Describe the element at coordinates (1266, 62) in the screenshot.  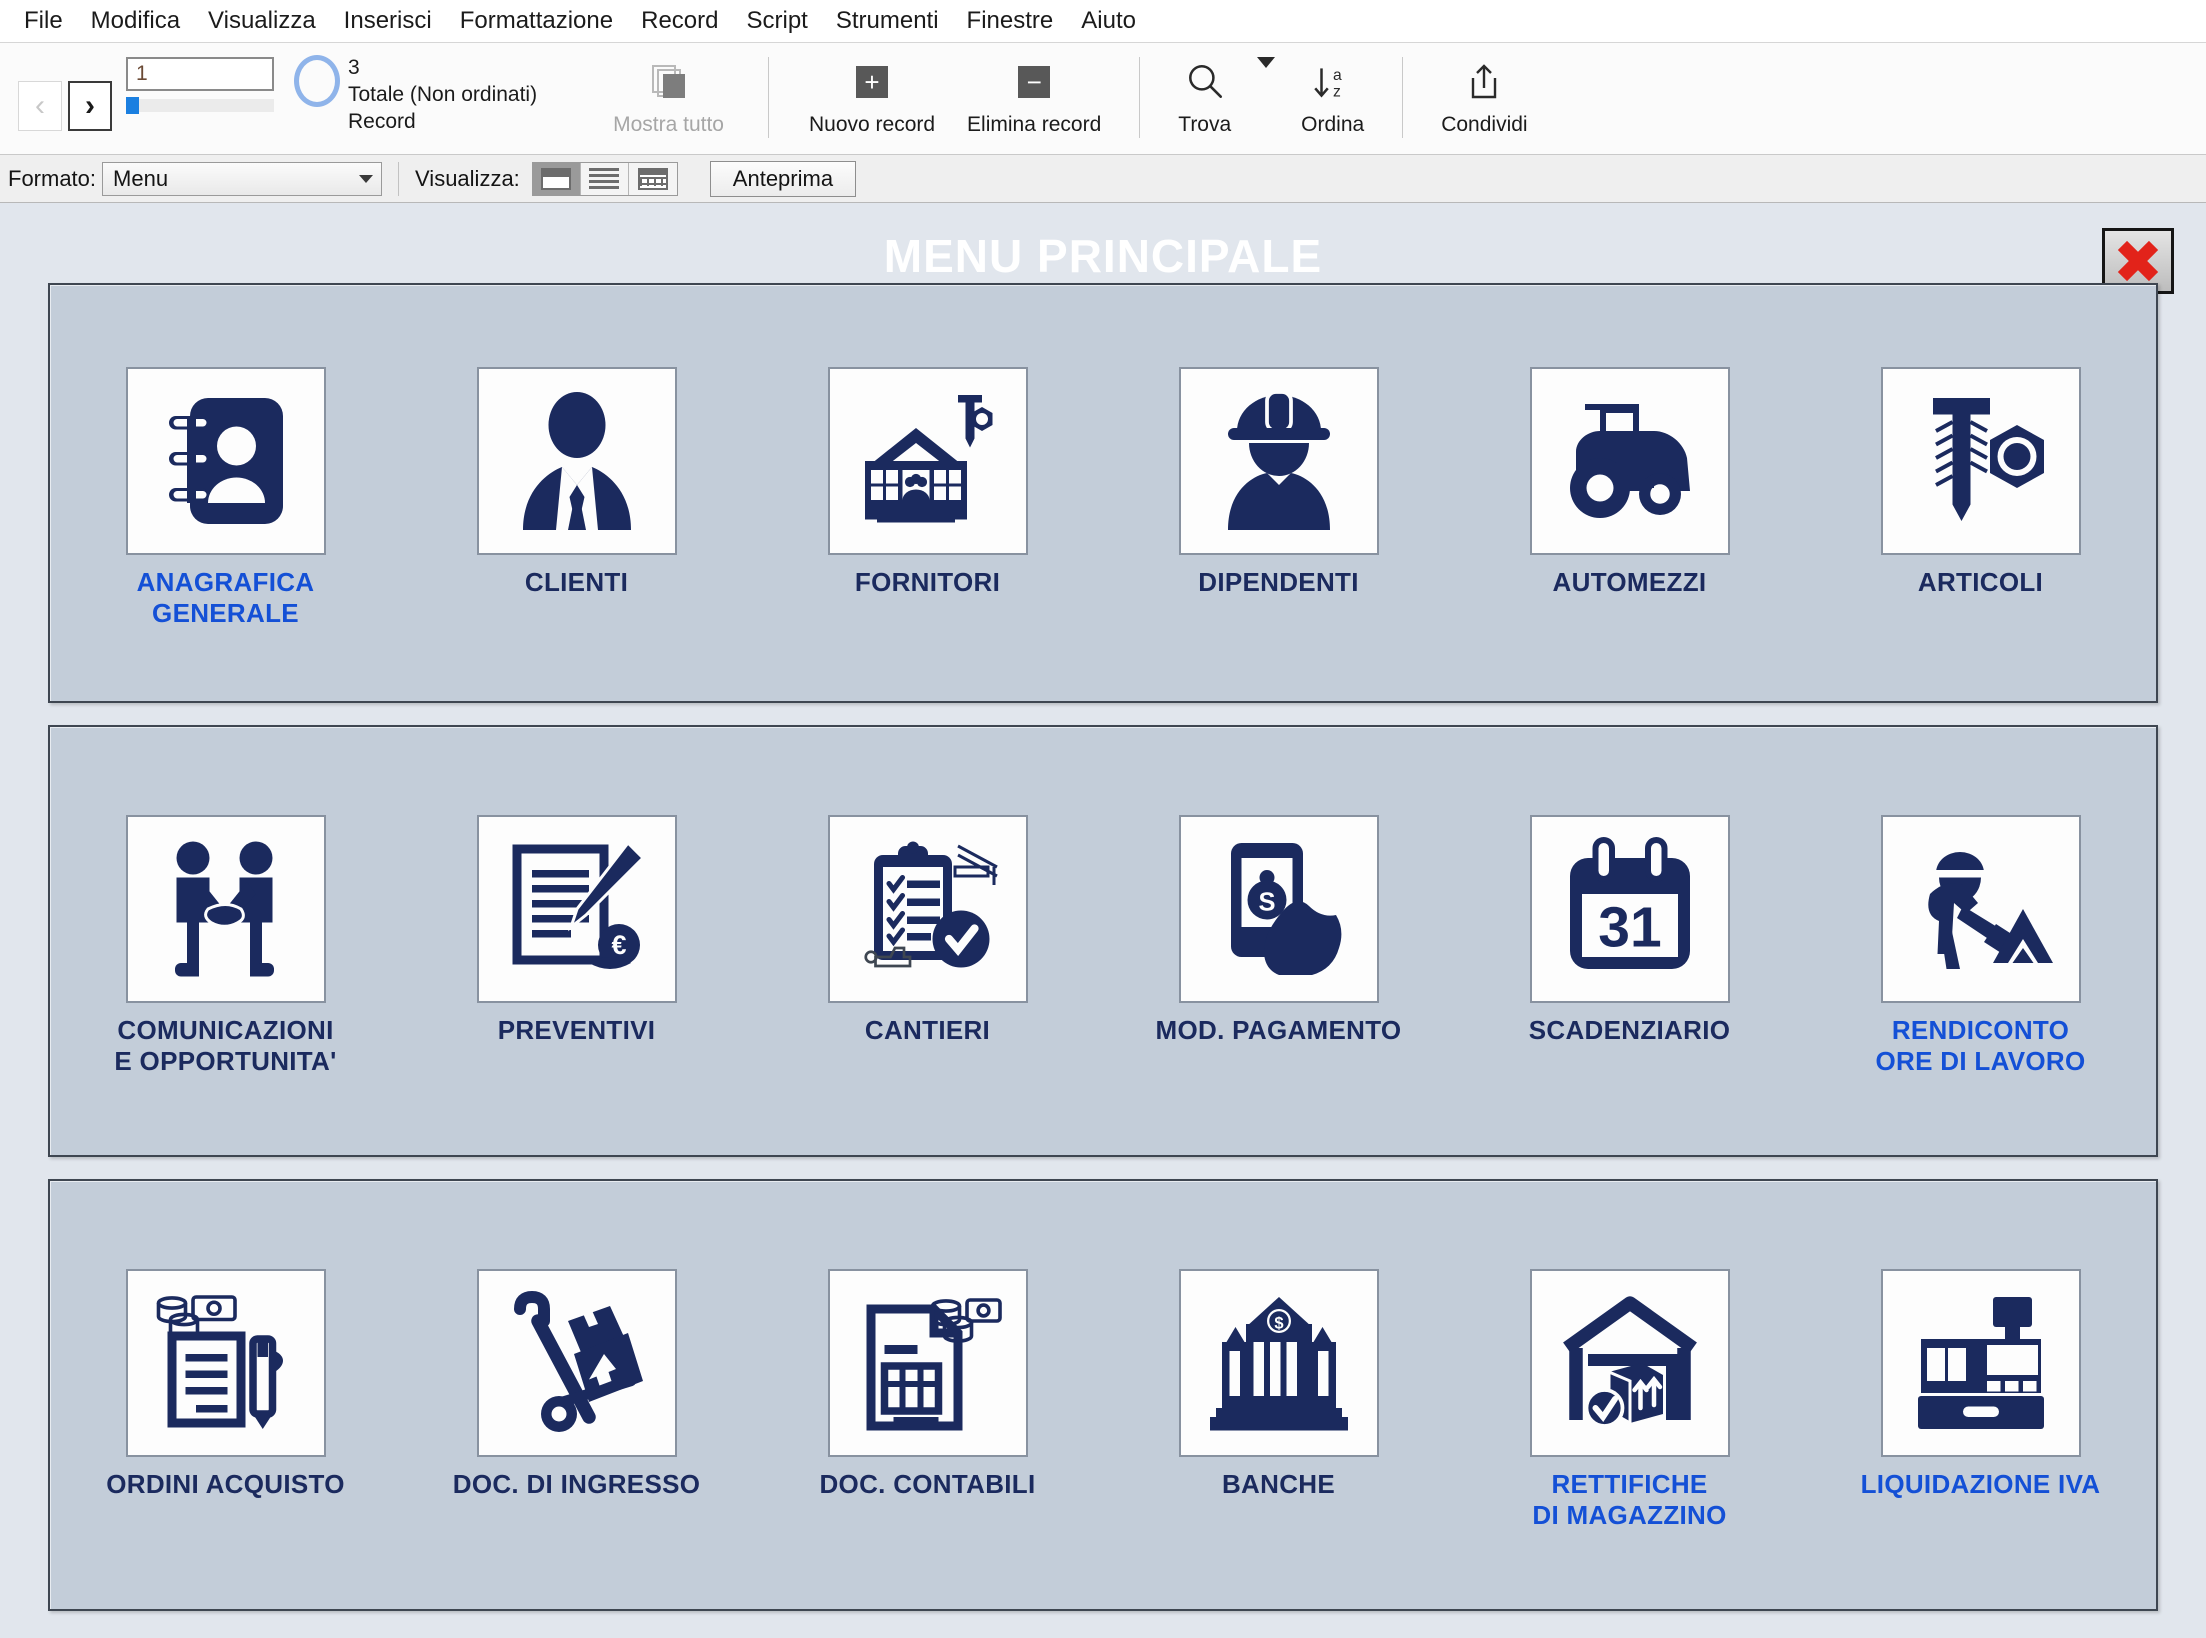
I see `find-chevron-down-icon` at that location.